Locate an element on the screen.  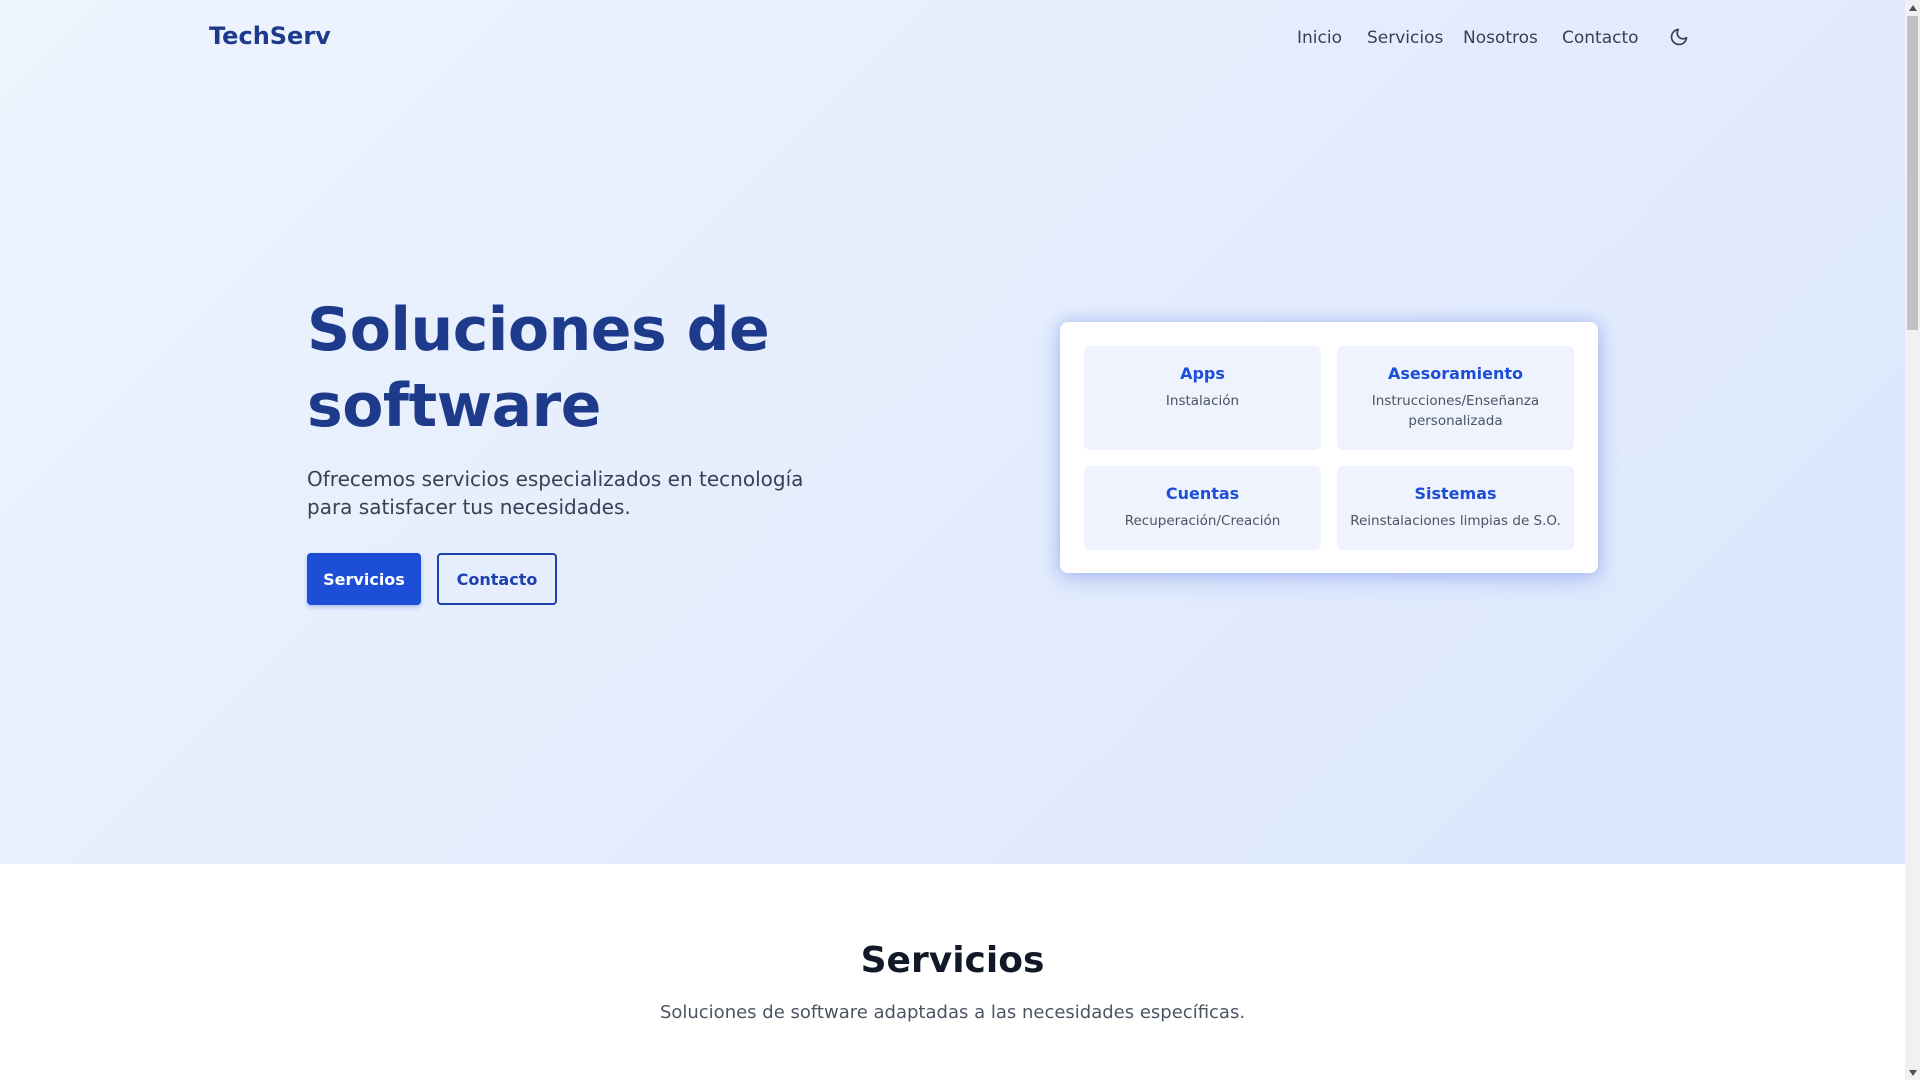
feature-tile-title: Cuentas is located at coordinates (1202, 493).